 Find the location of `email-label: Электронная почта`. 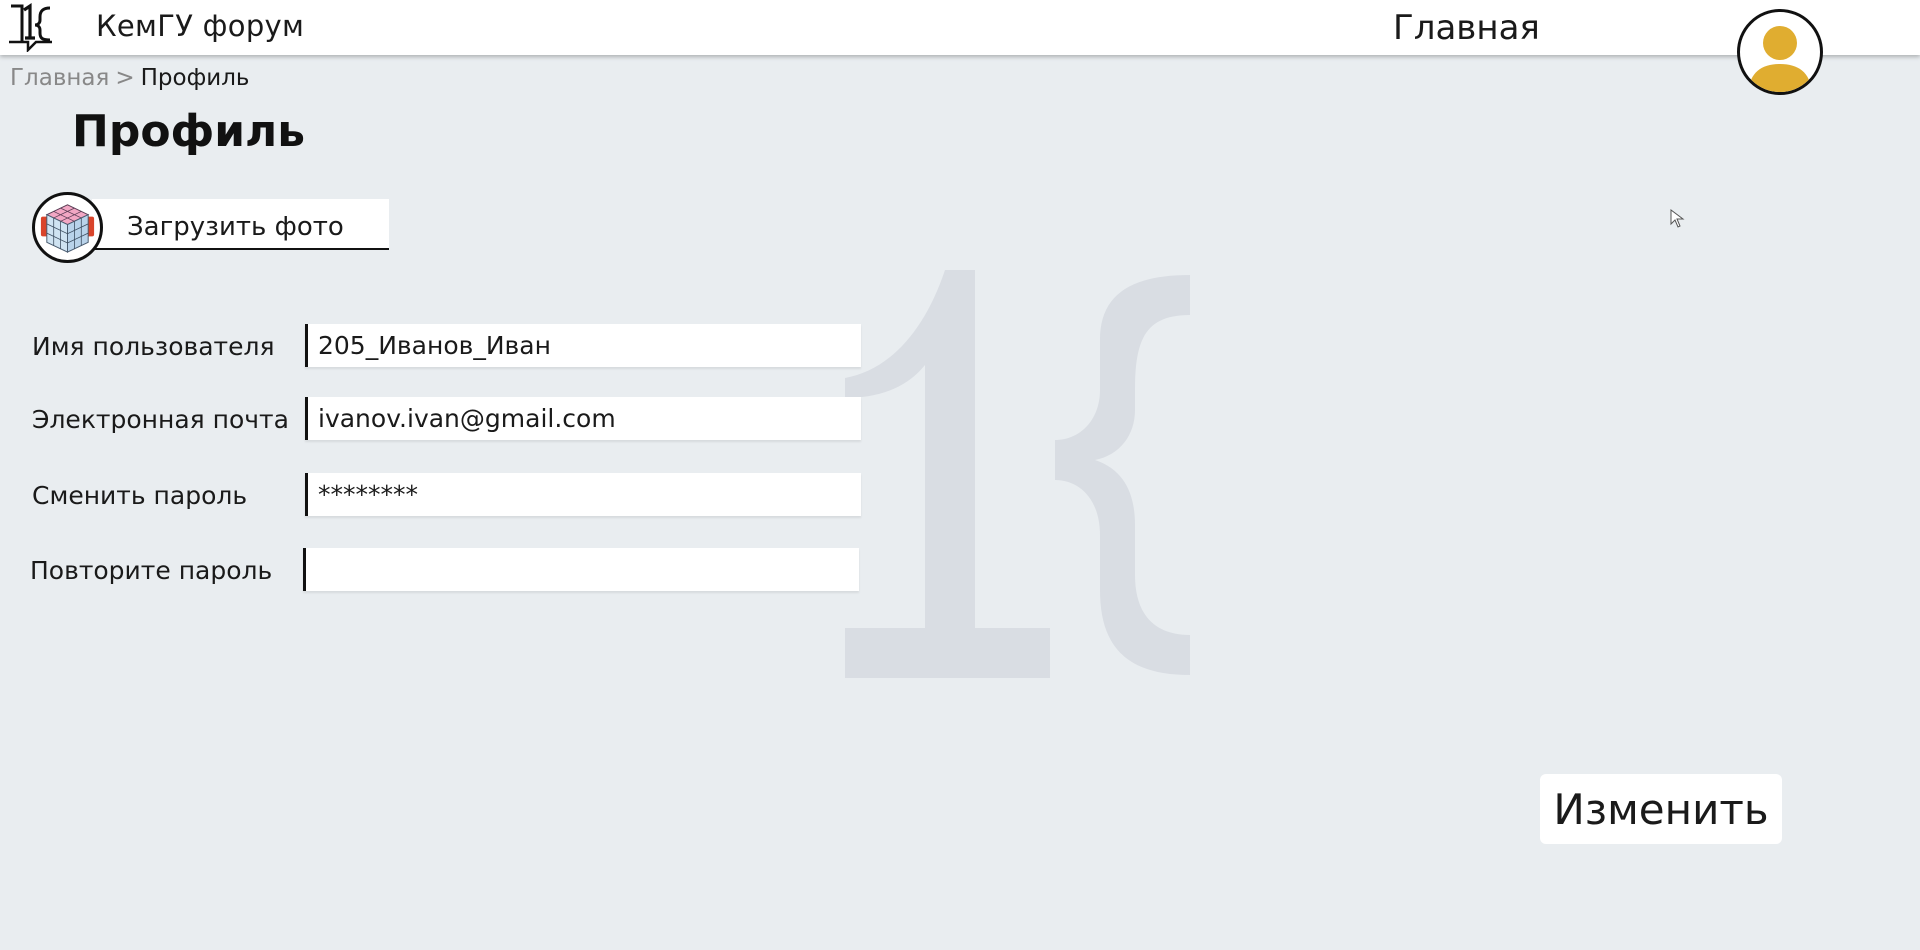

email-label: Электронная почта is located at coordinates (160, 419).